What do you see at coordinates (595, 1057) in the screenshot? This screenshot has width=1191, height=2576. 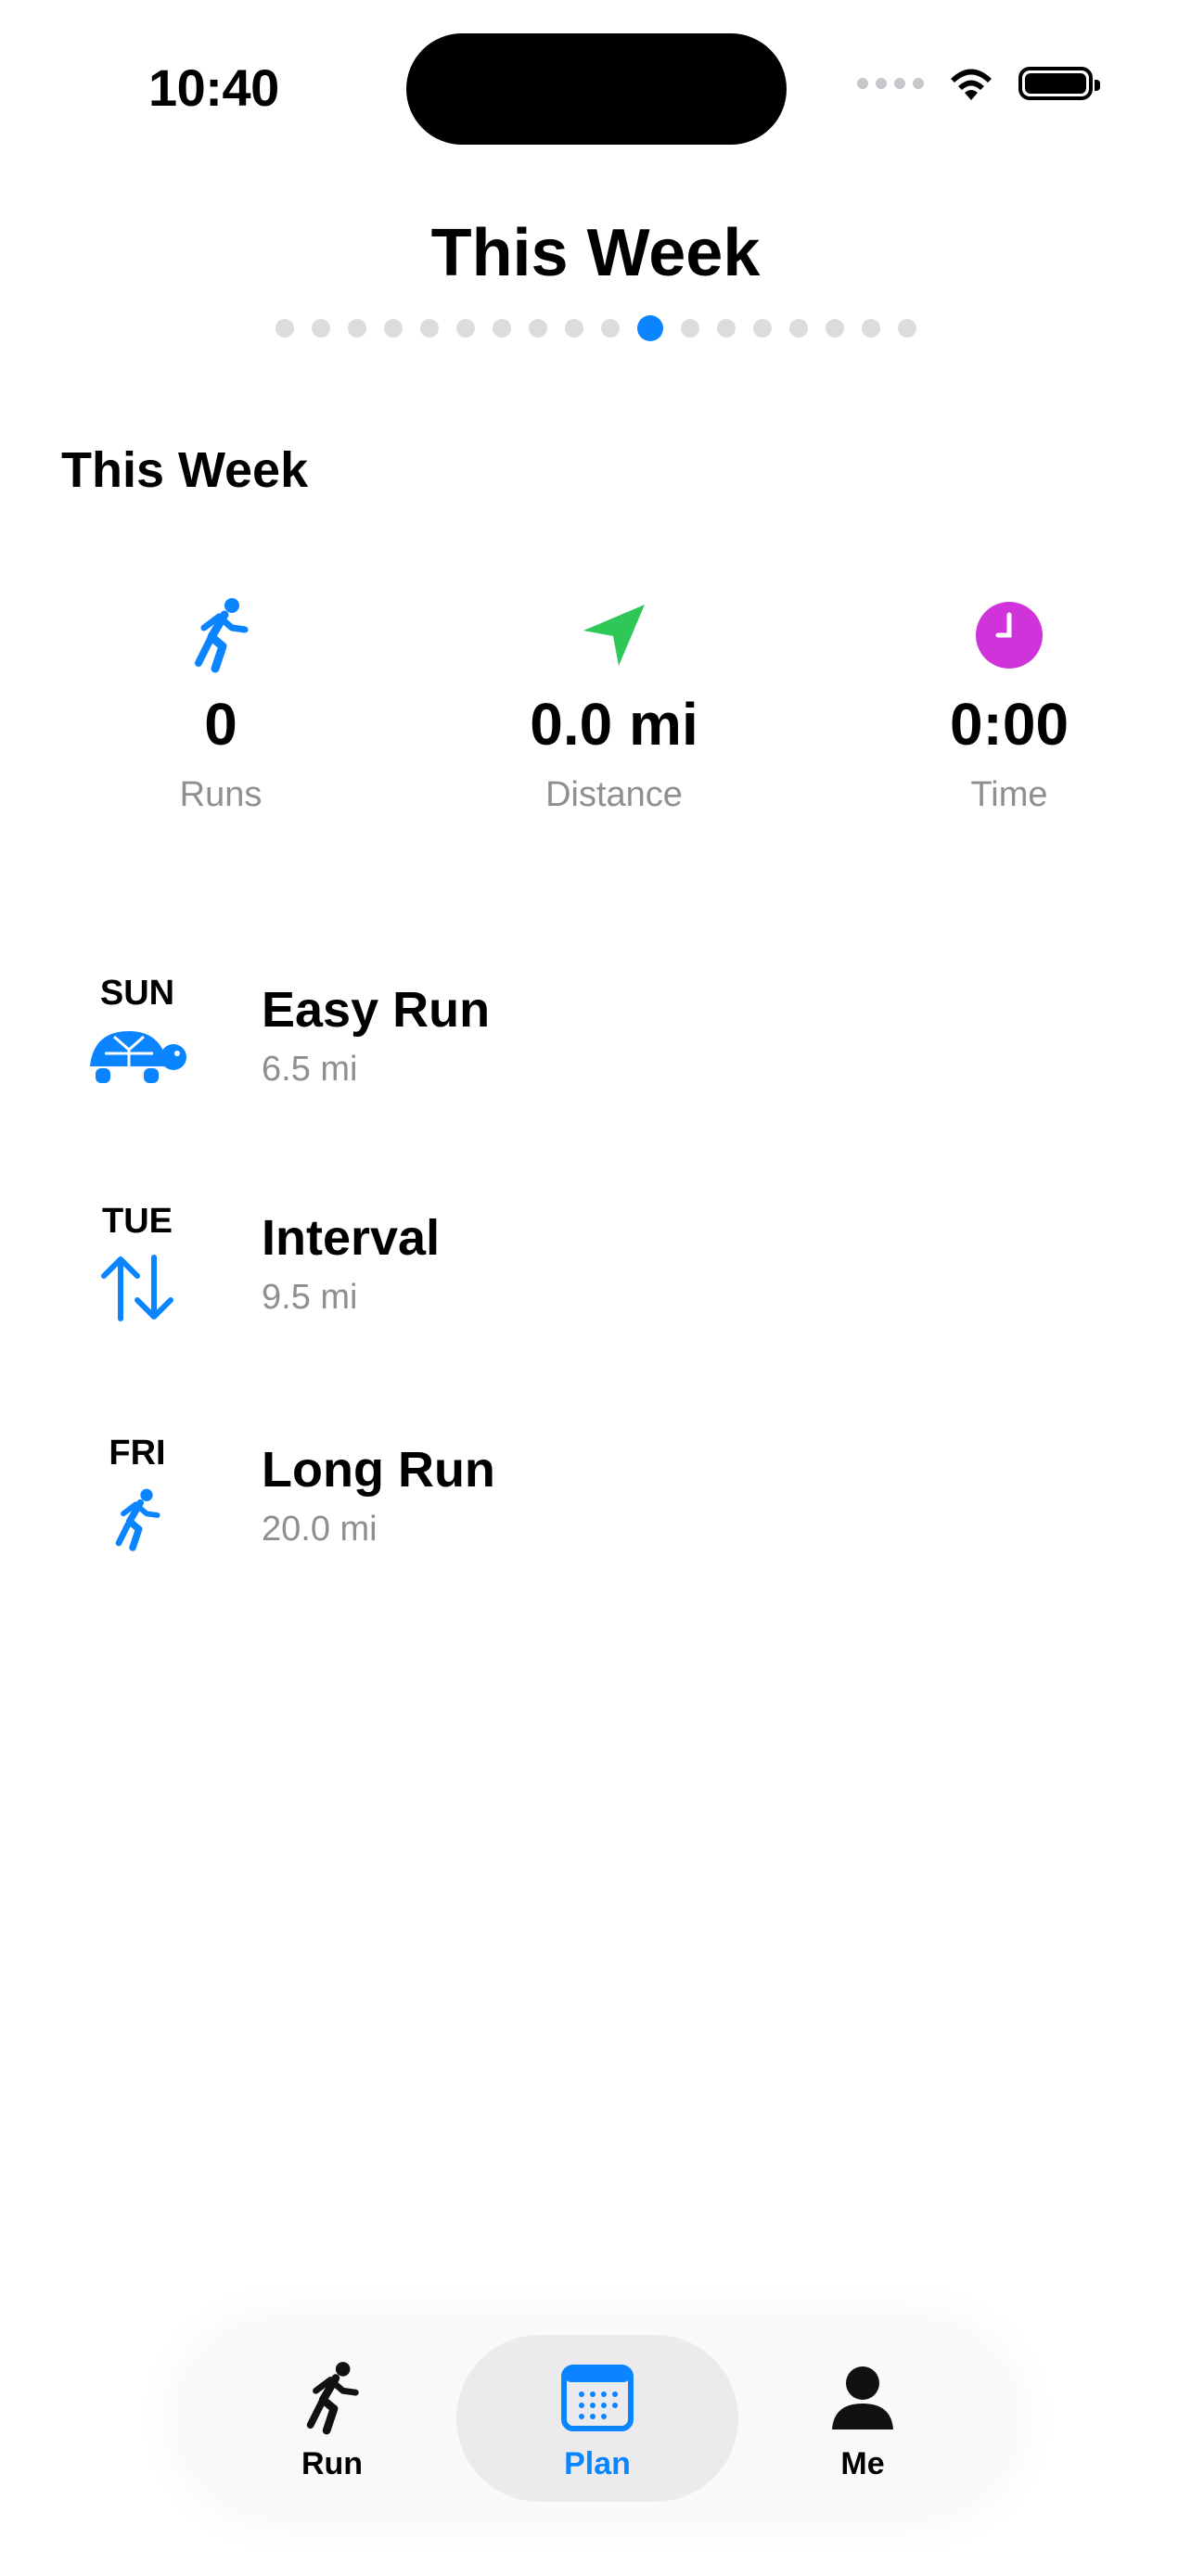 I see `workout-row: SUN Easy Run 6.5 mi` at bounding box center [595, 1057].